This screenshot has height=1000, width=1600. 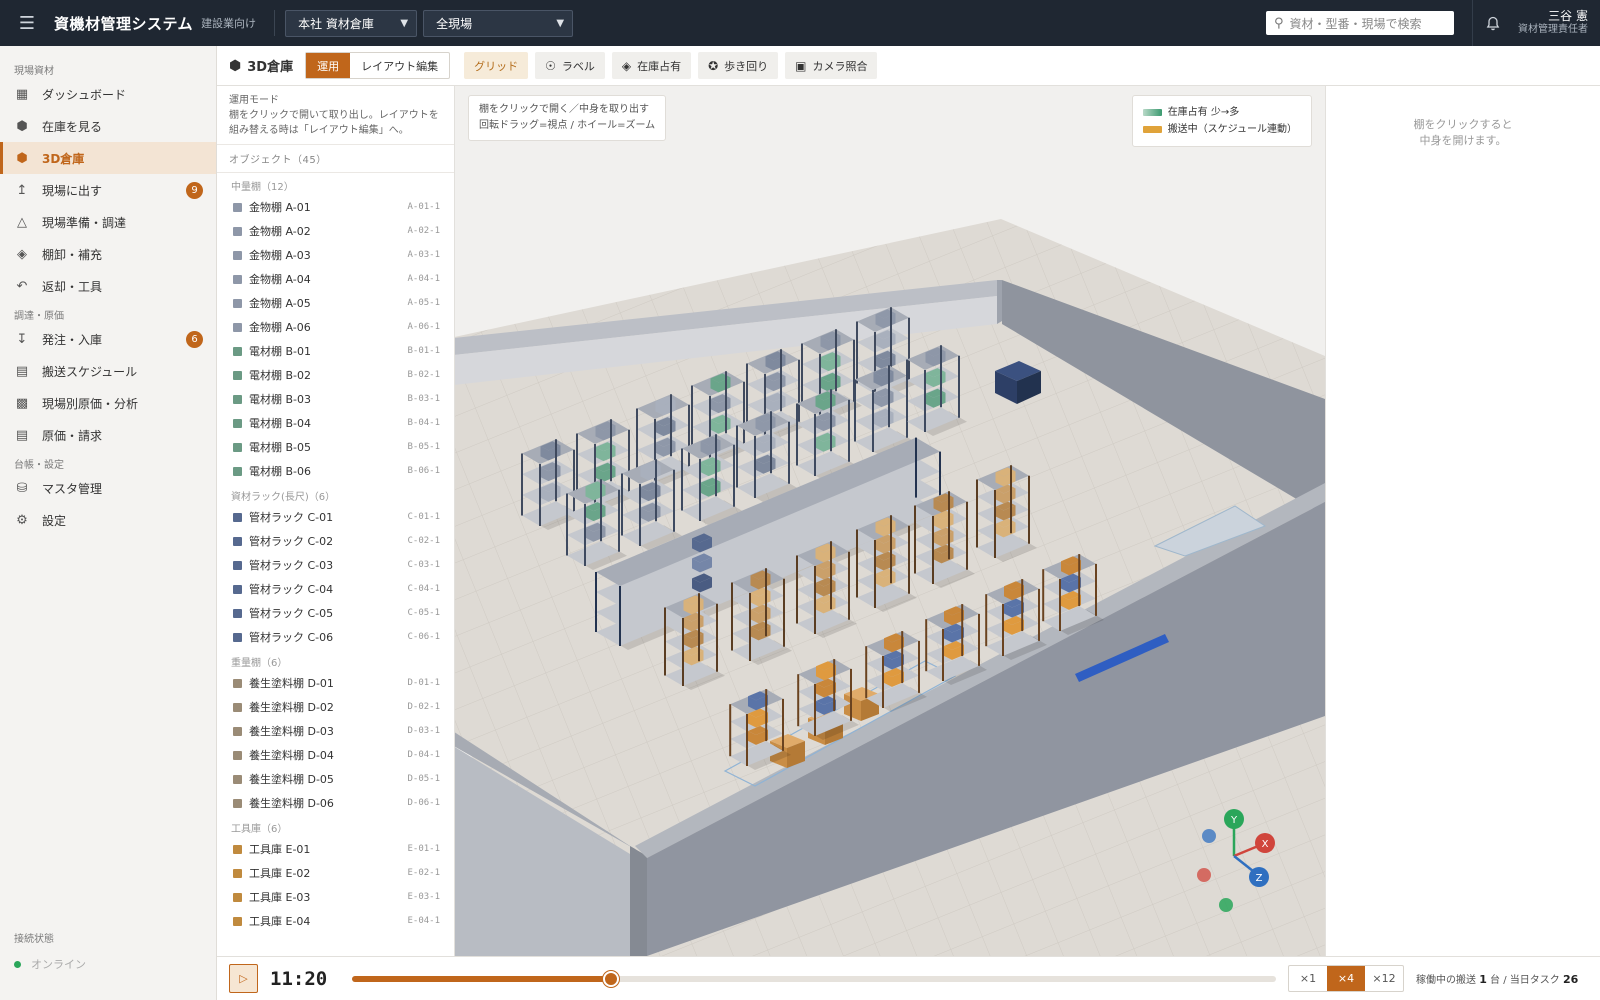 I want to click on object-list-item: 養生塗料棚 D-06 D-06-1, so click(x=335, y=803).